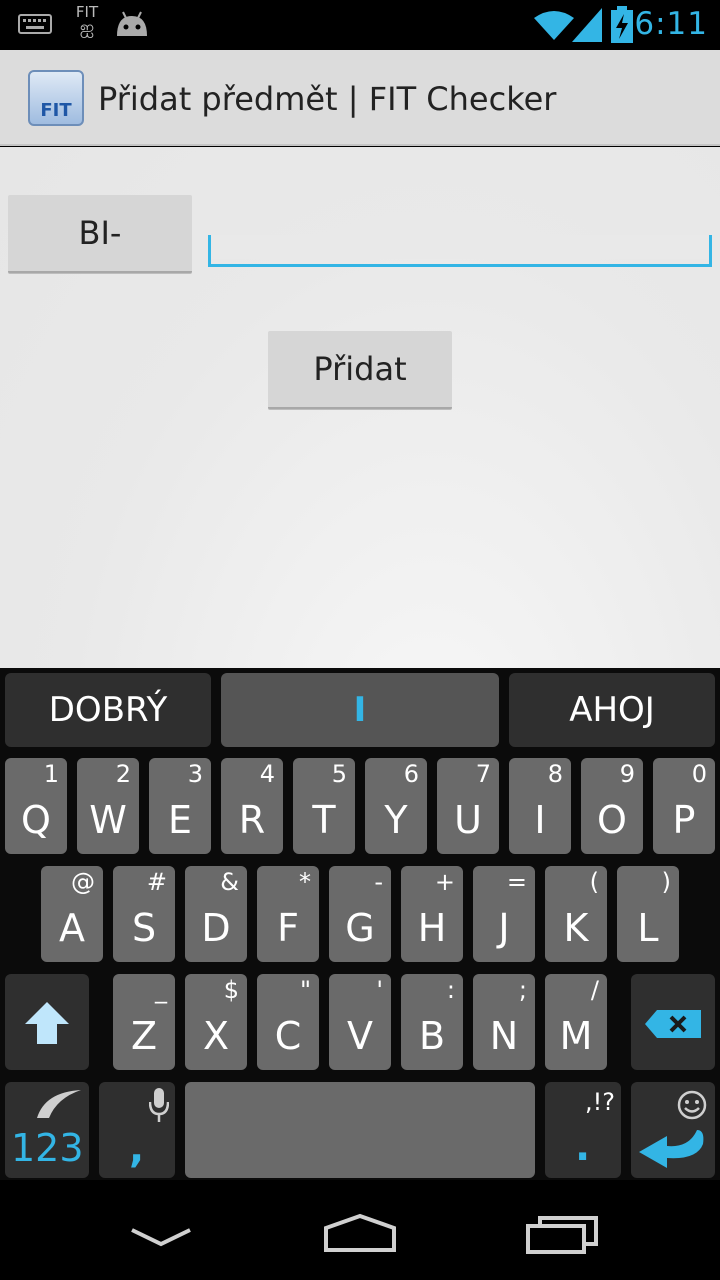 Image resolution: width=720 pixels, height=1280 pixels. I want to click on key-u: 7U, so click(468, 806).